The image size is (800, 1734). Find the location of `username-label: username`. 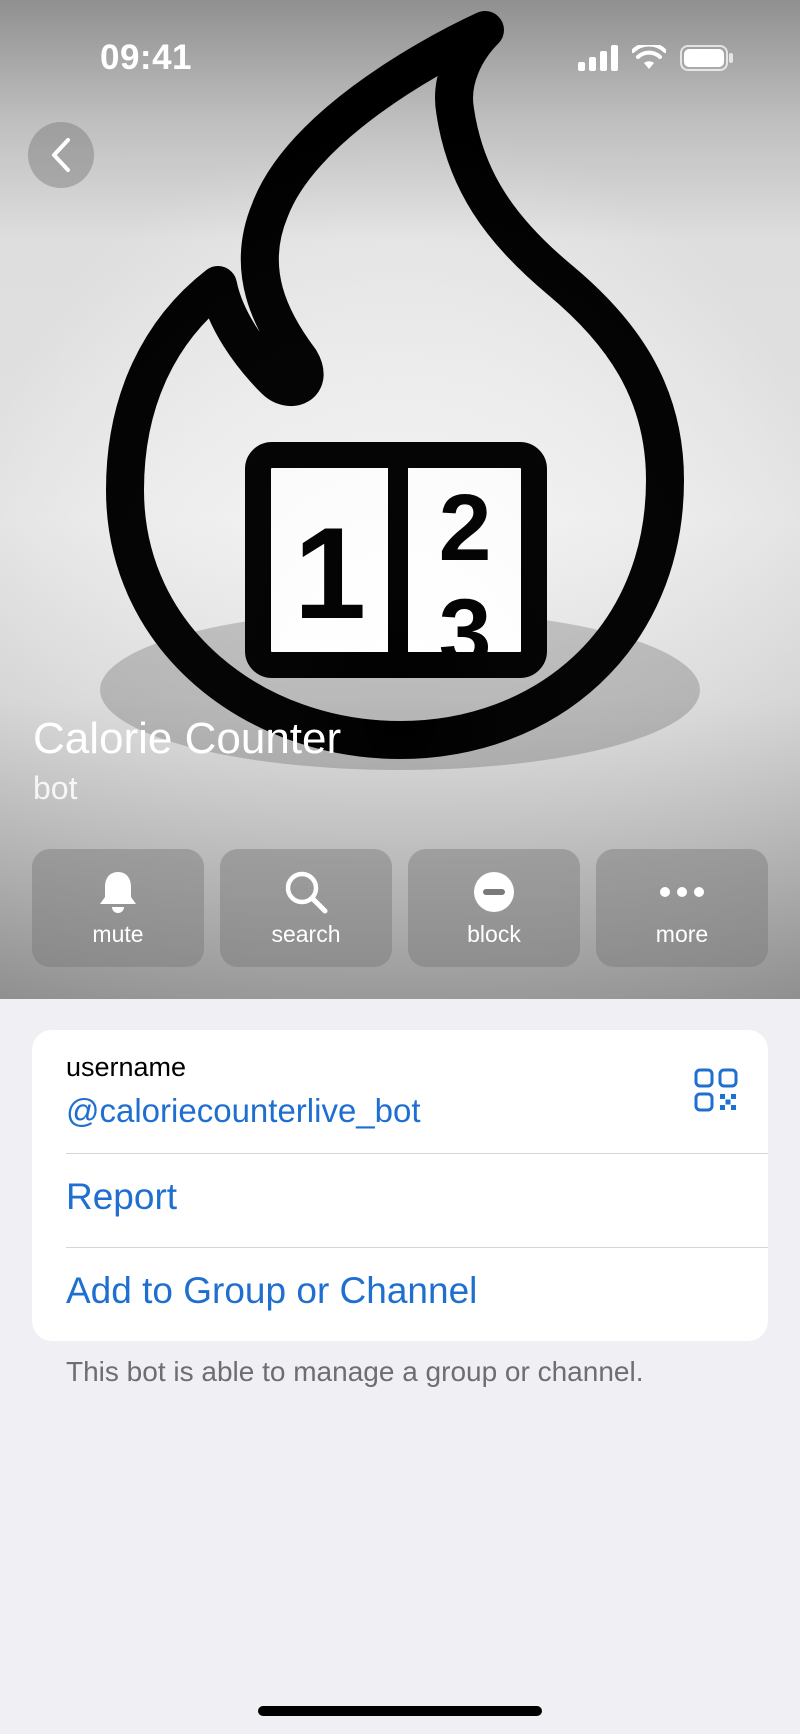

username-label: username is located at coordinates (126, 1067).